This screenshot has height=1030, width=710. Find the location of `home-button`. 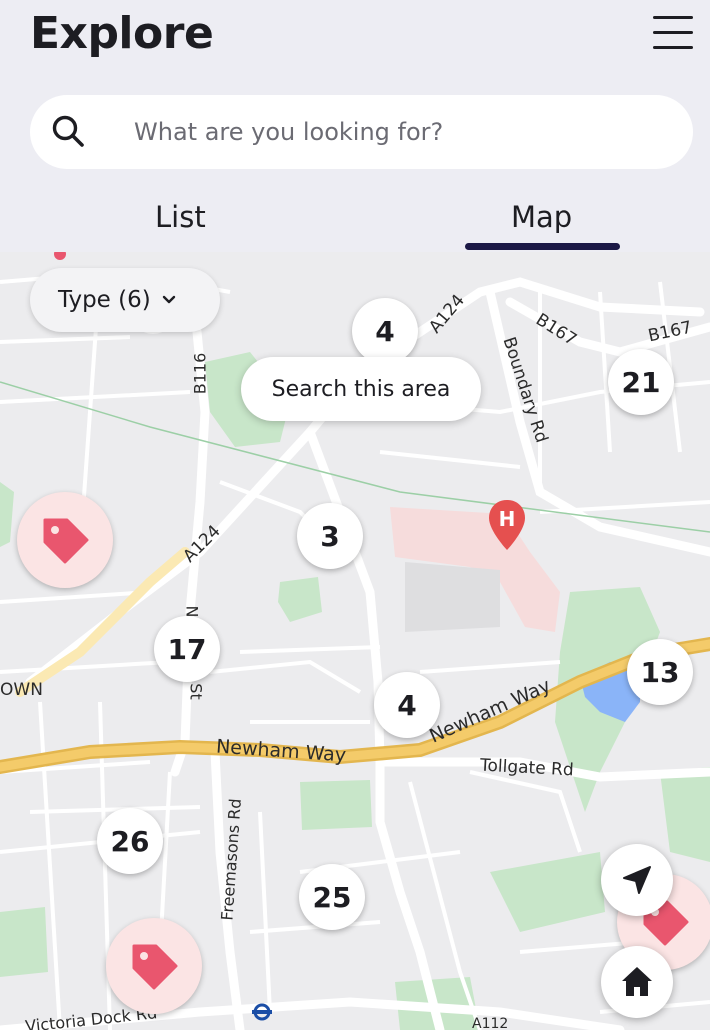

home-button is located at coordinates (637, 982).